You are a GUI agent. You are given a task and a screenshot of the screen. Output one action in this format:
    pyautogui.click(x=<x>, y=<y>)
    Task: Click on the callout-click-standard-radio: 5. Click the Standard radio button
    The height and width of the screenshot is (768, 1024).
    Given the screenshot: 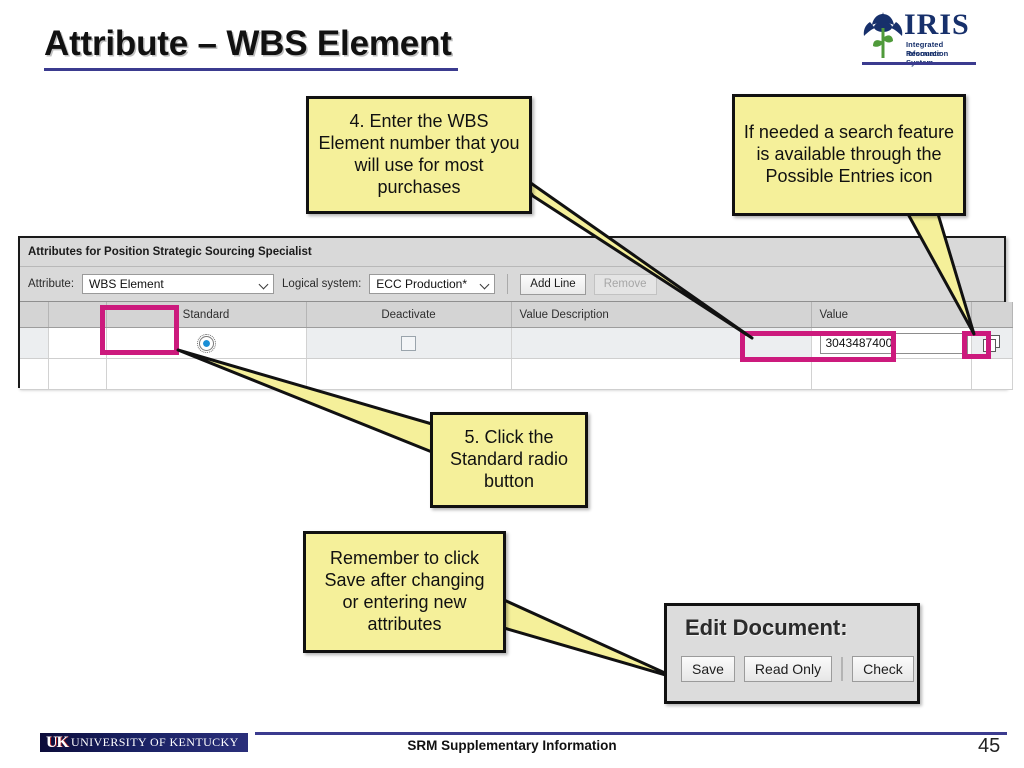 What is the action you would take?
    pyautogui.click(x=509, y=460)
    